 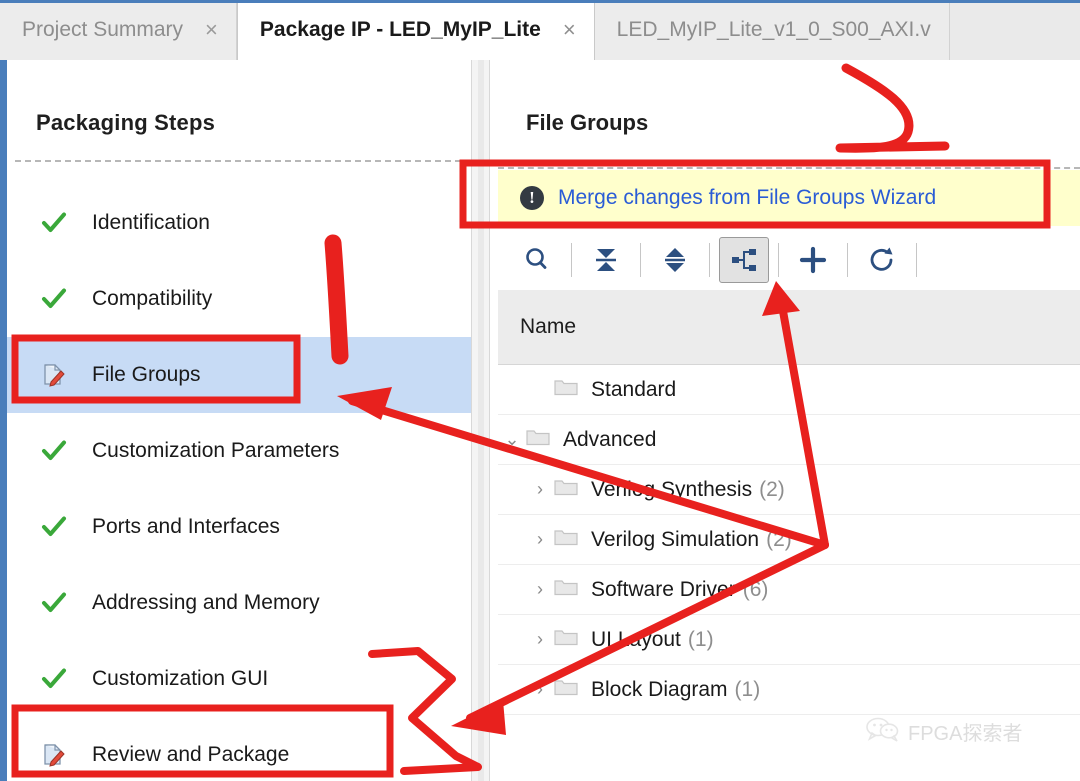 I want to click on sidebar-item-label: Identification, so click(x=151, y=222).